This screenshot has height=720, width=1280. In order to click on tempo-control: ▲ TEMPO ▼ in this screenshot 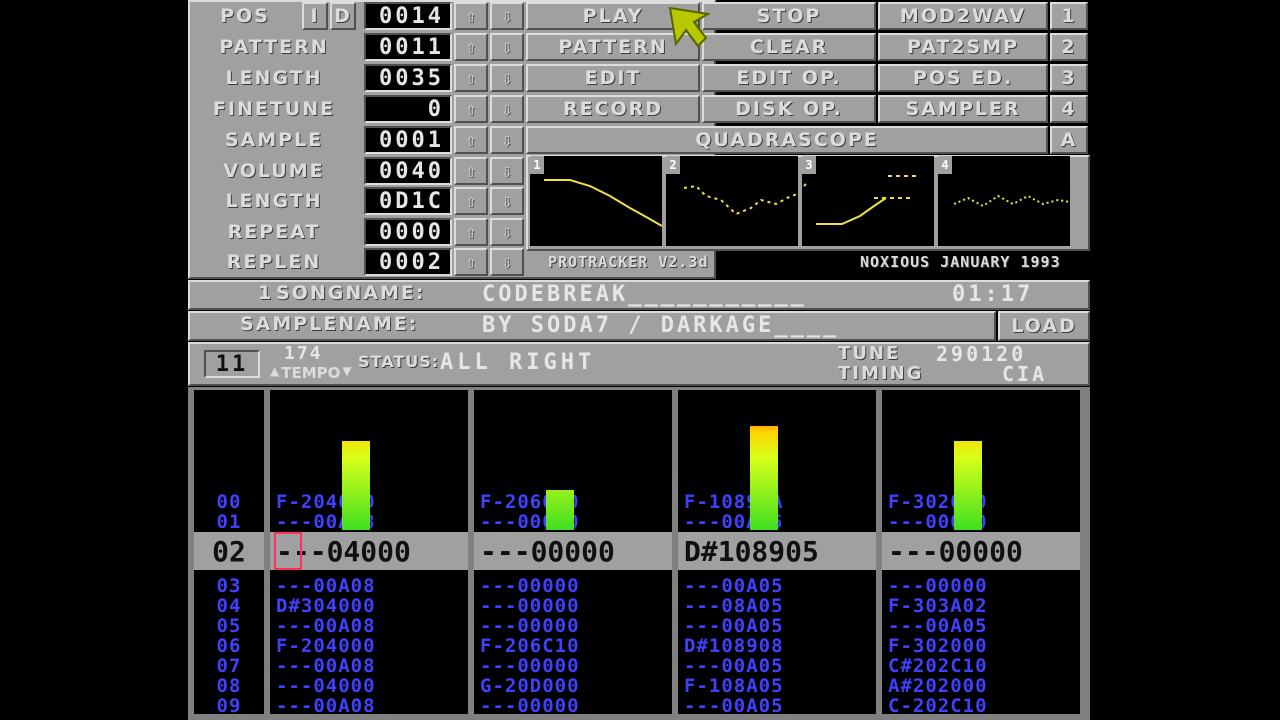, I will do `click(311, 373)`.